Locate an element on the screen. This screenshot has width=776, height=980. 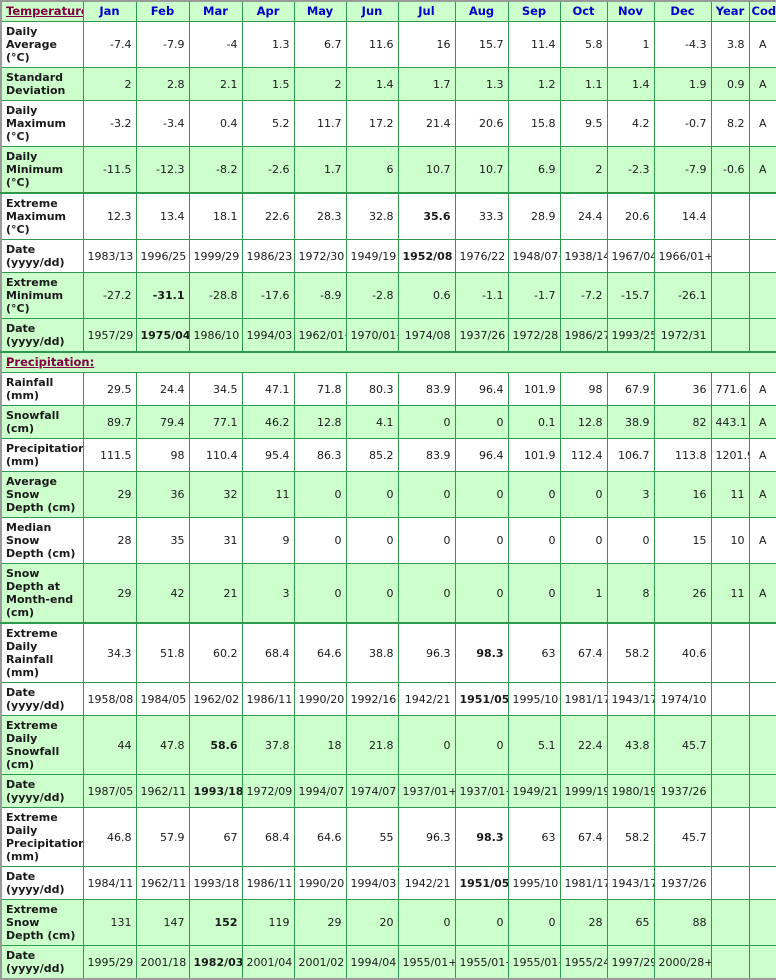
data-cell: 106.7 is located at coordinates (630, 455).